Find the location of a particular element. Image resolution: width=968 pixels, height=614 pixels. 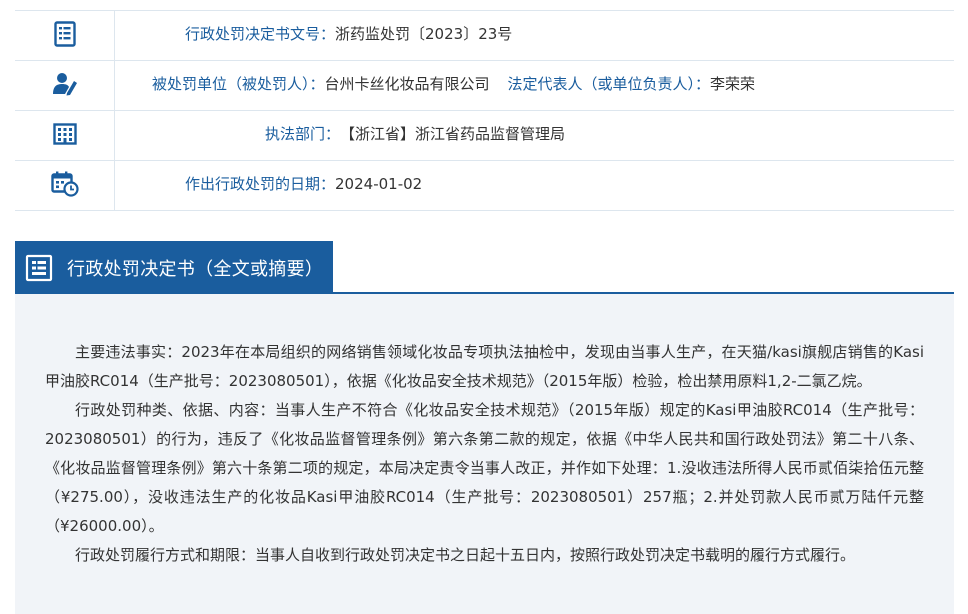

info-row-penalized-party: 被处罚单位（被处罚人）： 台州卡丝化妆品有限公司 法定代表人（或单位负责人）： 李荣荣 is located at coordinates (484, 86).